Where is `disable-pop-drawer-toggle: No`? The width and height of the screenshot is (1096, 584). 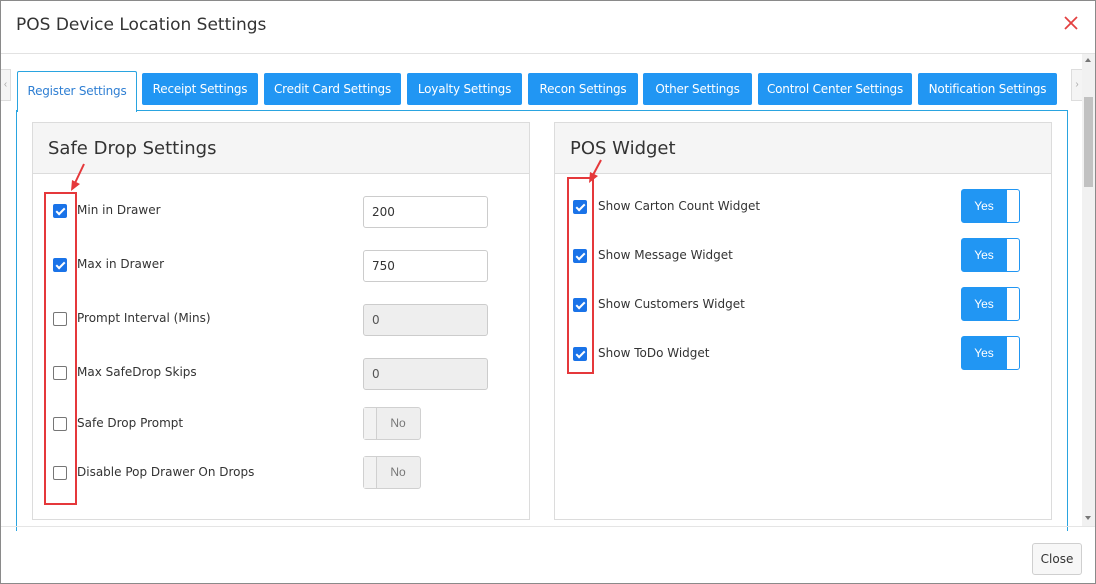 disable-pop-drawer-toggle: No is located at coordinates (392, 472).